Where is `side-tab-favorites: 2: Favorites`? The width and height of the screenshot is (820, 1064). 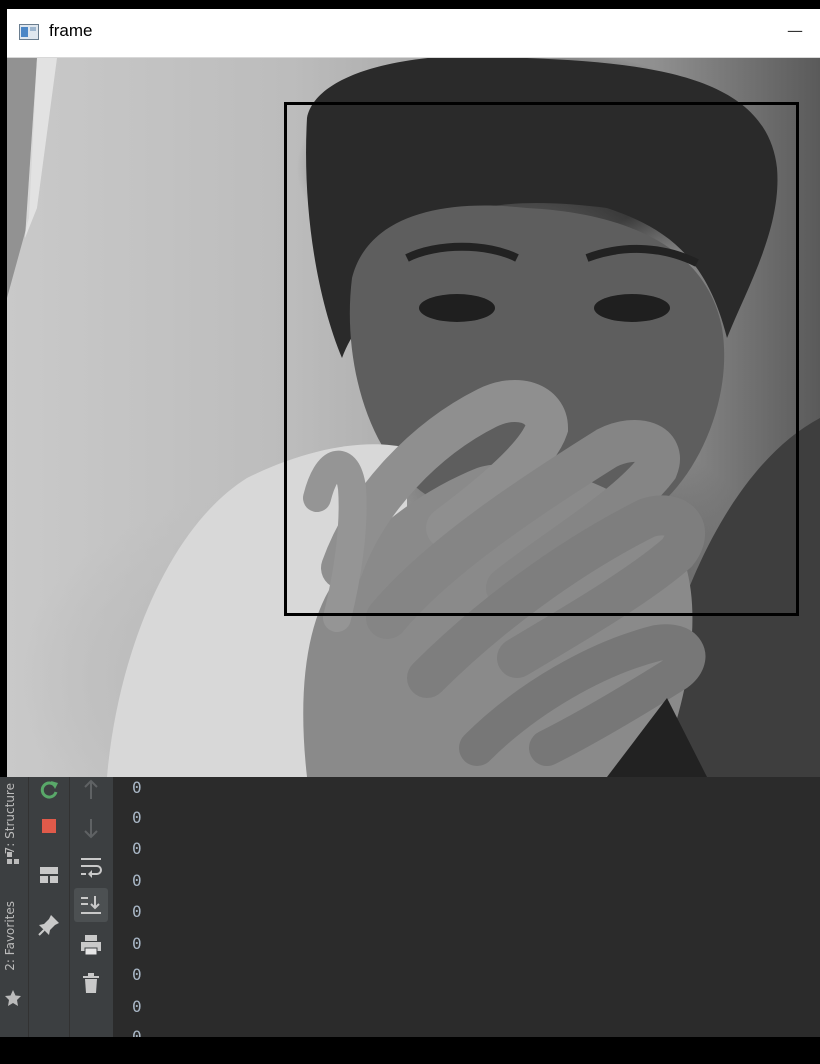 side-tab-favorites: 2: Favorites is located at coordinates (10, 936).